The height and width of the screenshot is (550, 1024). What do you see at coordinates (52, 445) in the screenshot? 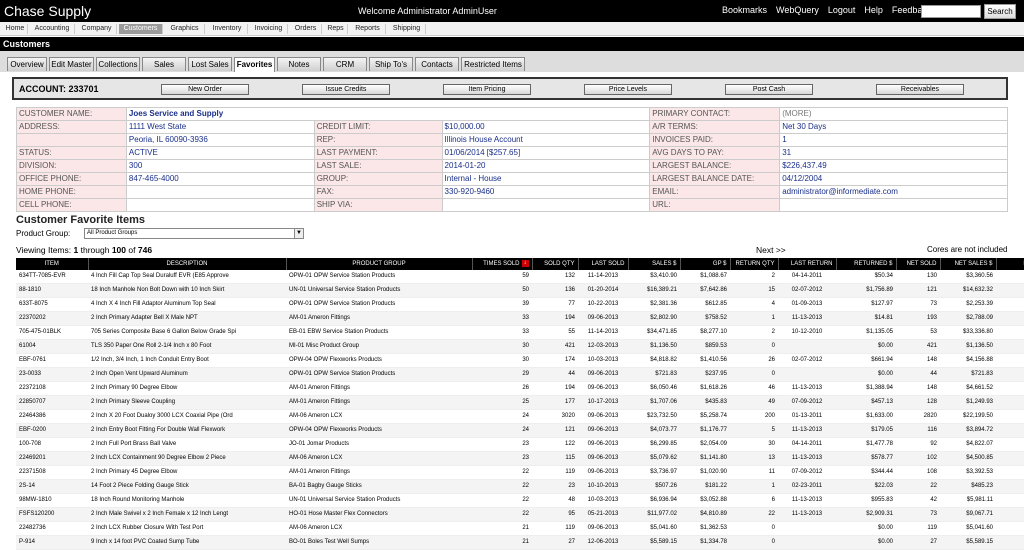
I see `cell-item: 100-708` at bounding box center [52, 445].